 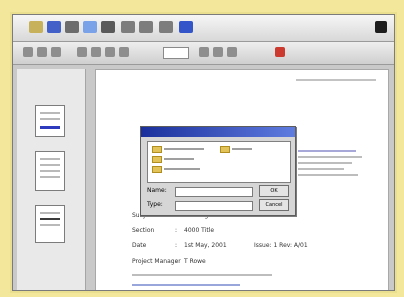 What do you see at coordinates (169, 261) in the screenshot?
I see `info-row: Project Manager: T Rowe` at bounding box center [169, 261].